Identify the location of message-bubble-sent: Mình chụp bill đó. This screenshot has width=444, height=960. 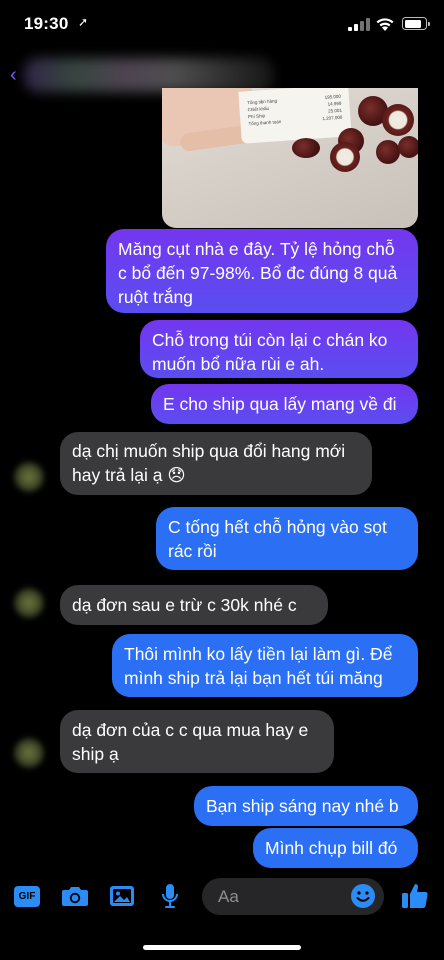
(335, 848).